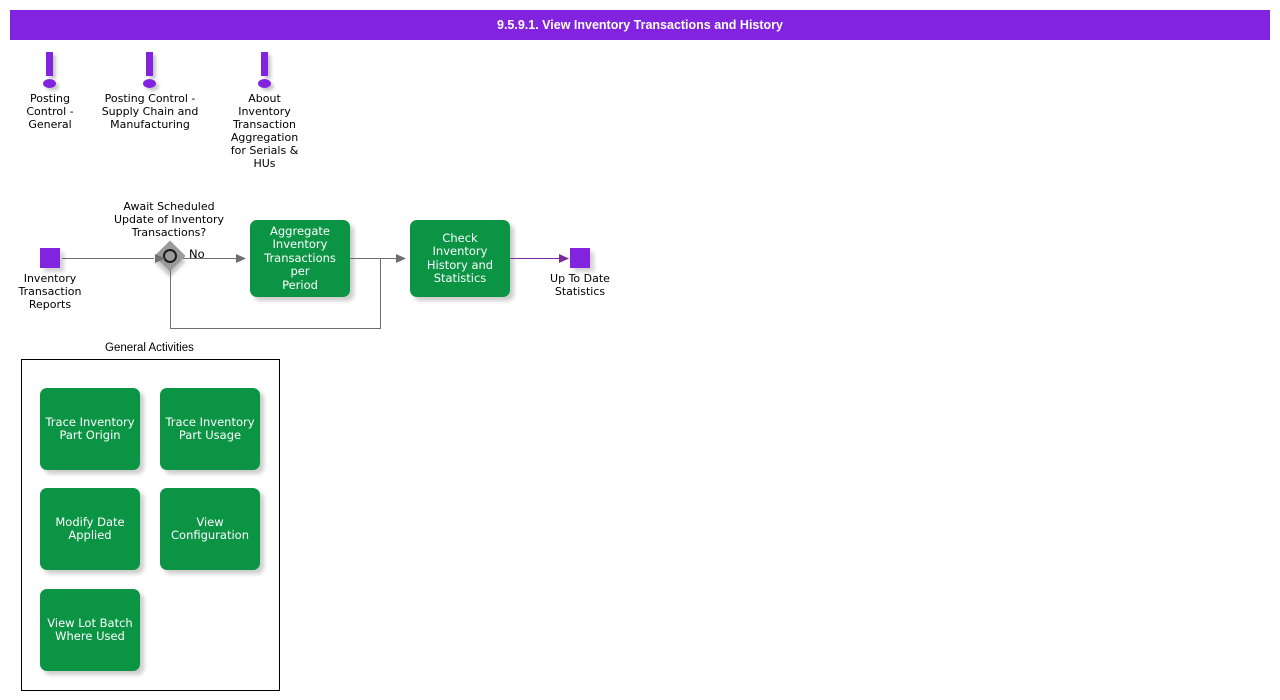 The image size is (1280, 700). I want to click on general-activity-view-configuration: View Configuration, so click(210, 529).